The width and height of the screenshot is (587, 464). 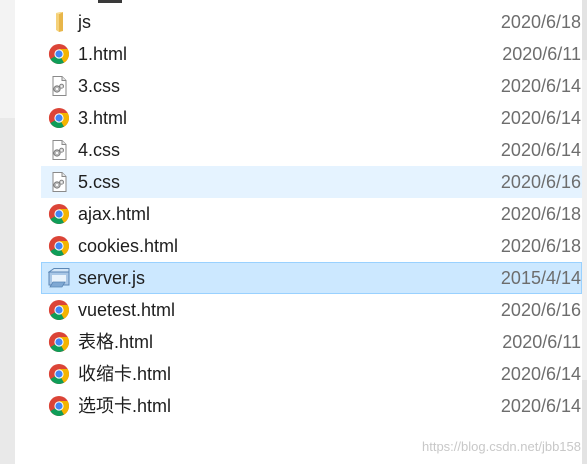 What do you see at coordinates (99, 182) in the screenshot?
I see `file-name: 5.css` at bounding box center [99, 182].